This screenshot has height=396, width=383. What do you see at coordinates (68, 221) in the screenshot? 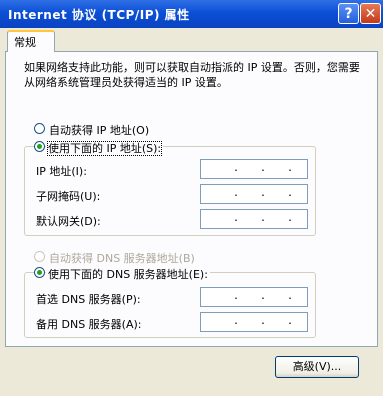
I see `gateway-label: 默认网关(D):` at bounding box center [68, 221].